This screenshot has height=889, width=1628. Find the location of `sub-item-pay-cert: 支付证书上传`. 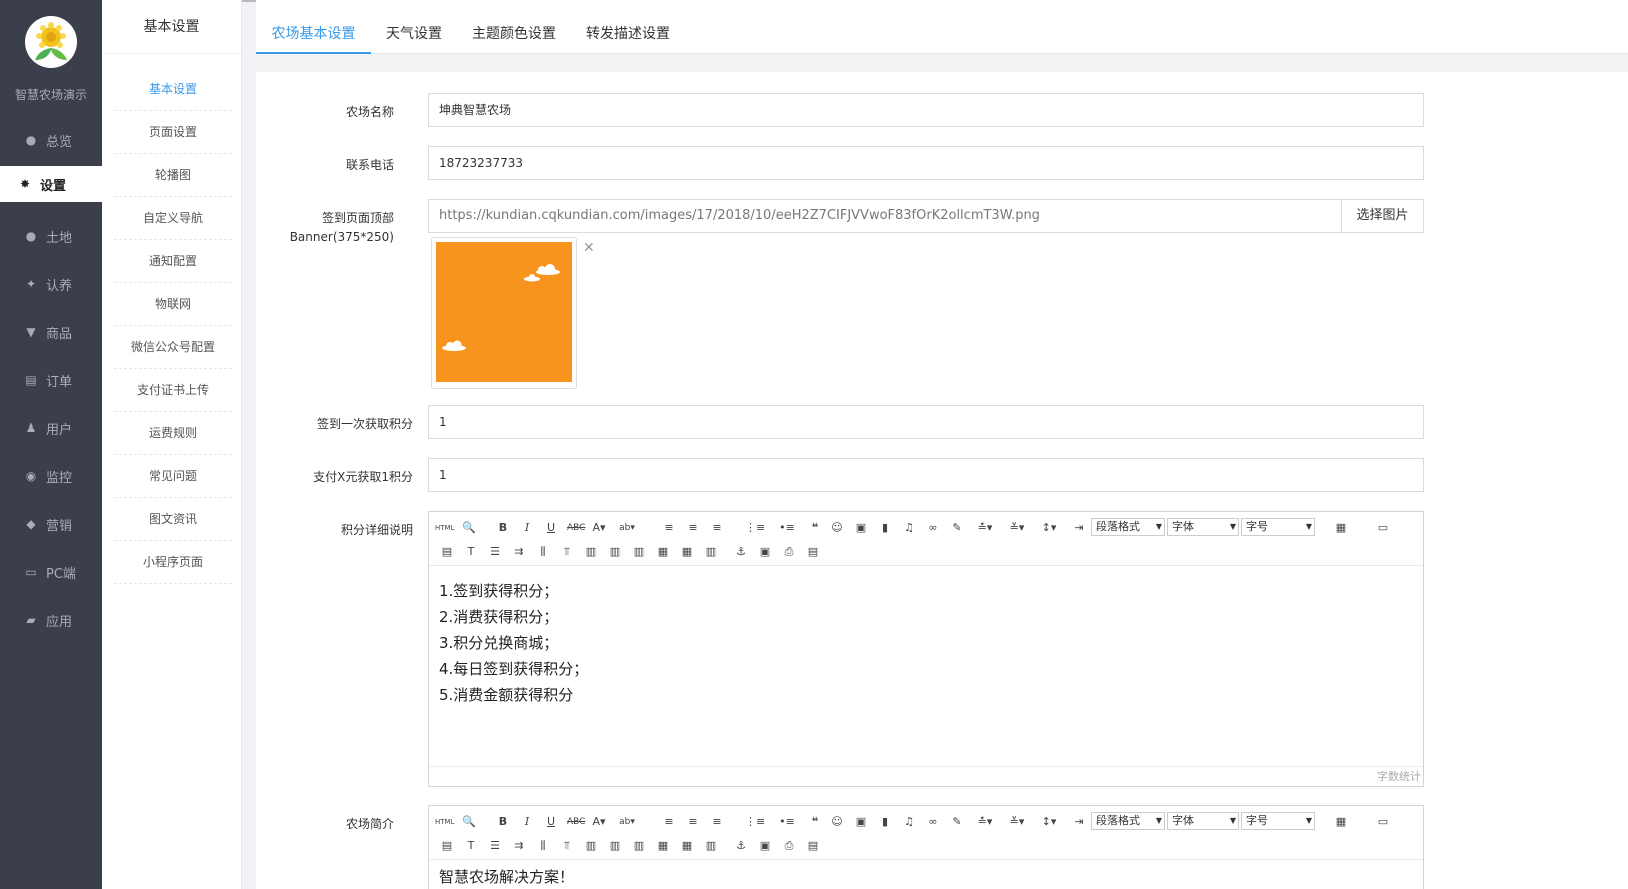

sub-item-pay-cert: 支付证书上传 is located at coordinates (173, 390).